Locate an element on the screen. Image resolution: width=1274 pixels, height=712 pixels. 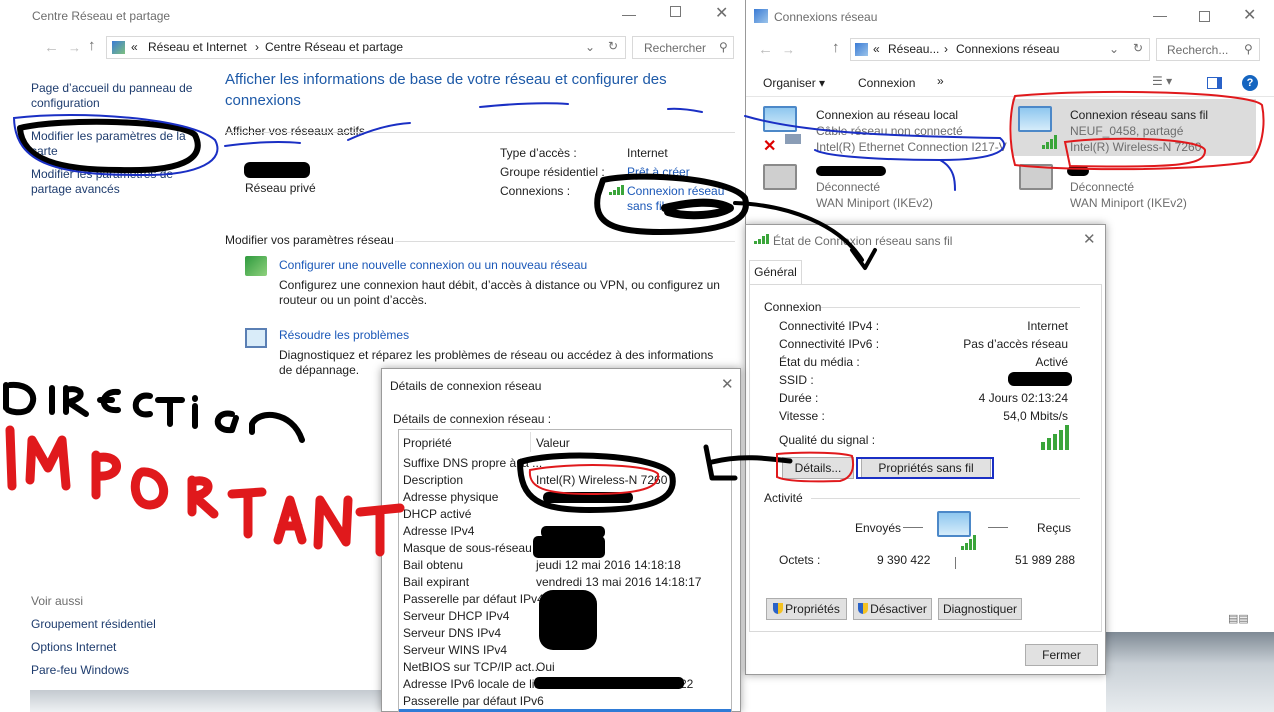
breadcrumb-sep: « is located at coordinates (876, 49).